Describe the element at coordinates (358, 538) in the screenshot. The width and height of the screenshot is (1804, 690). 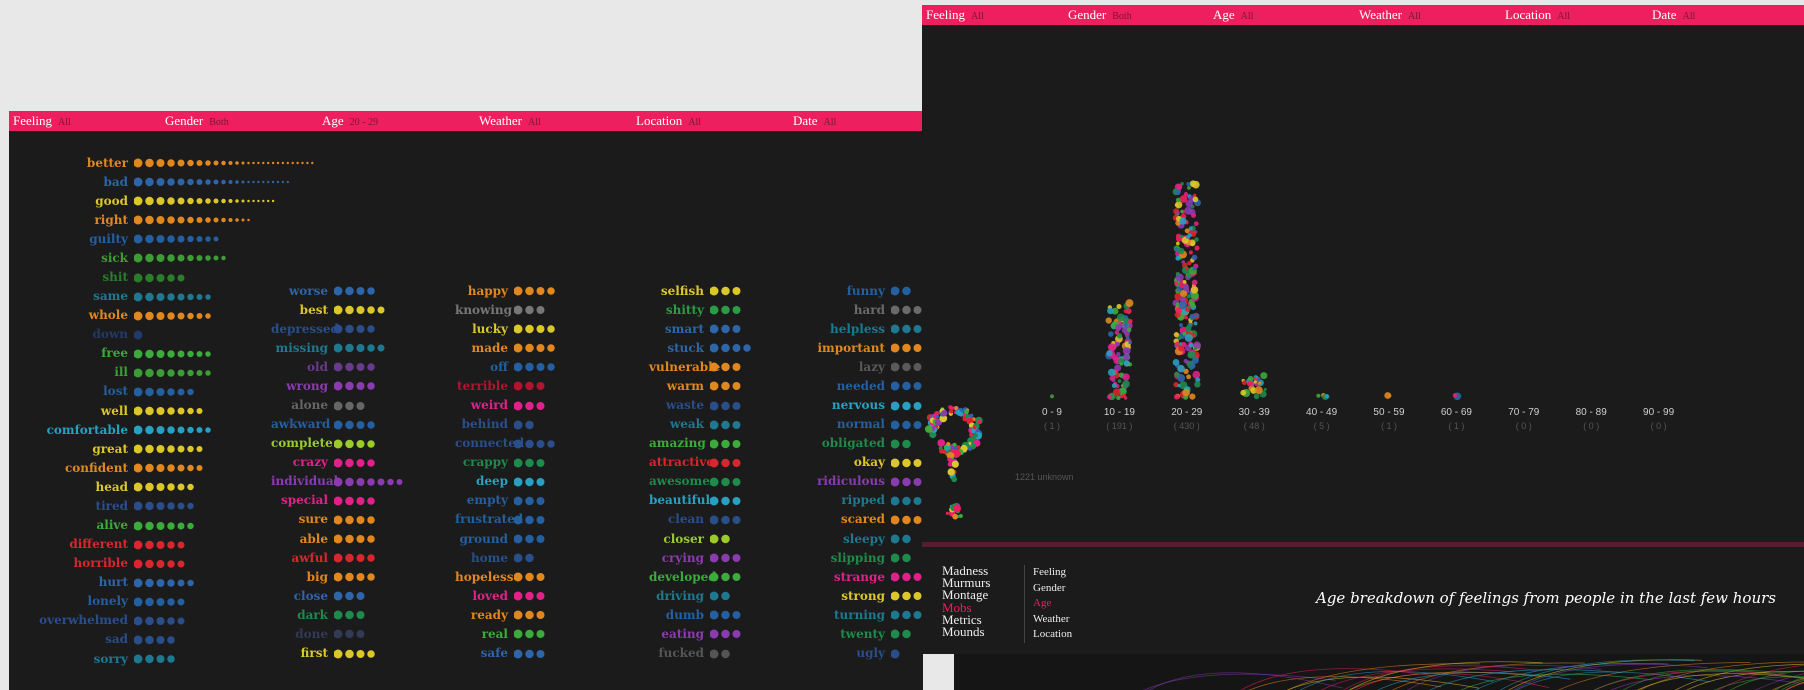
I see `feeling-row: able` at that location.